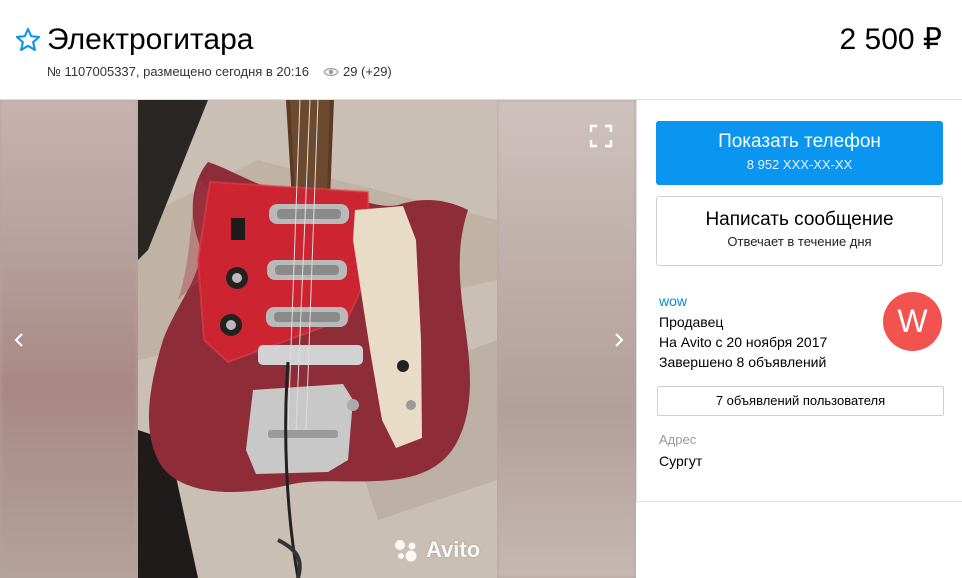 The width and height of the screenshot is (962, 578). What do you see at coordinates (673, 301) in the screenshot?
I see `seller-name-link: wow` at bounding box center [673, 301].